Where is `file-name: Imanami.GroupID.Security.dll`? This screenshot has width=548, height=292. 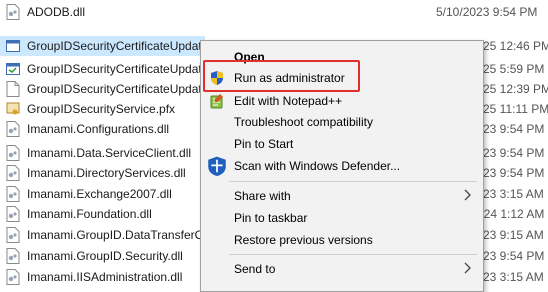 file-name: Imanami.GroupID.Security.dll is located at coordinates (105, 256).